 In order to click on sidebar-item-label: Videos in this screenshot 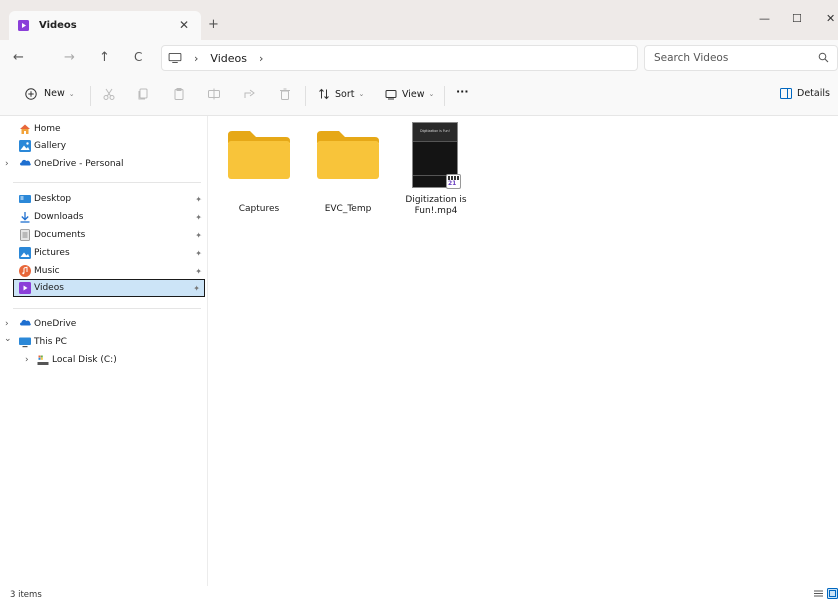, I will do `click(49, 288)`.